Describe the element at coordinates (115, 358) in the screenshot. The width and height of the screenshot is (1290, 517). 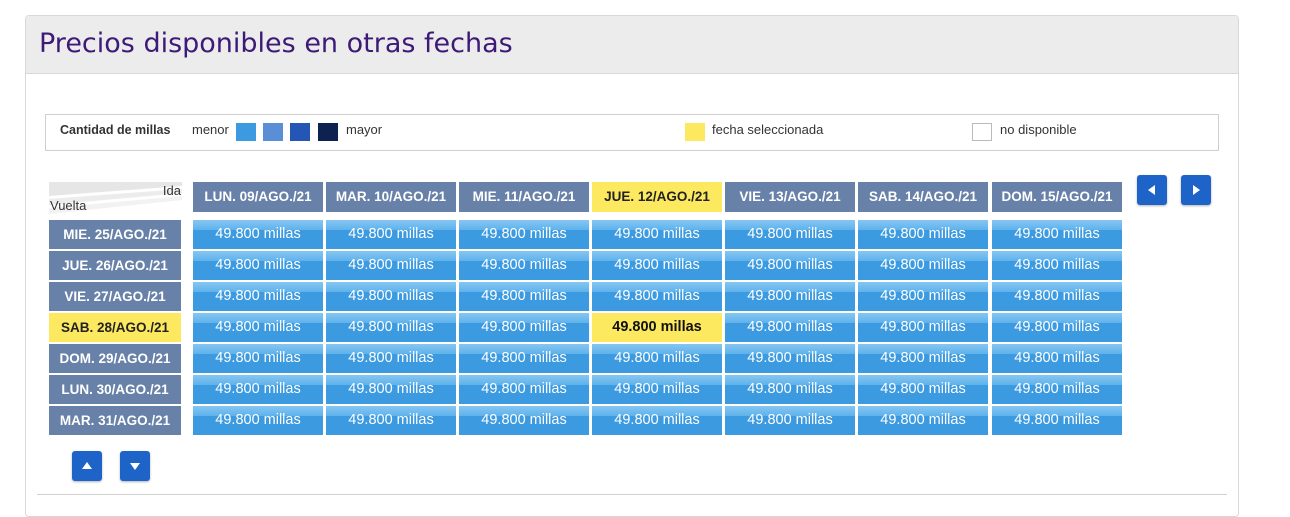
I see `return-date-header: DOM. 29/AGO./21` at that location.